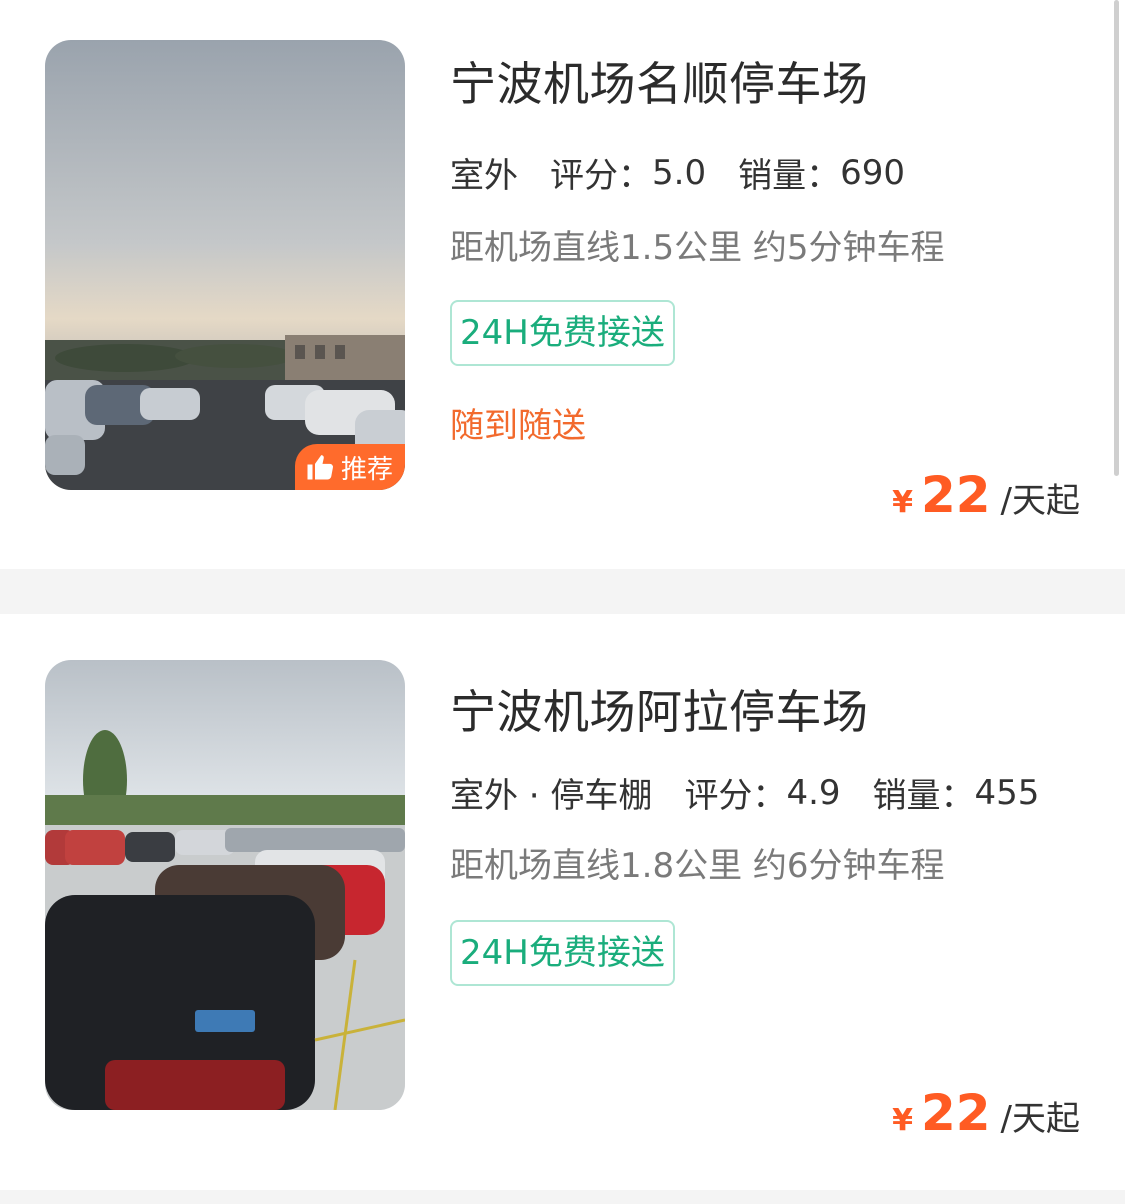  I want to click on service-note: 随到随送, so click(518, 426).